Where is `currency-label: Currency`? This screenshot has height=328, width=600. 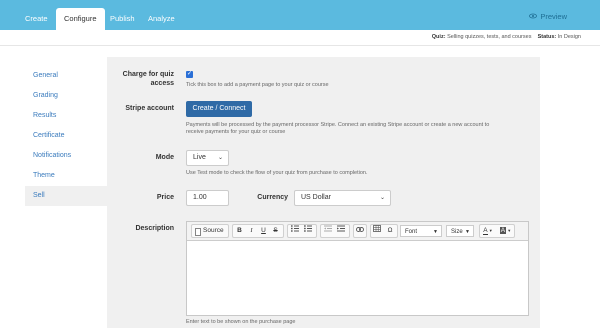
currency-label: Currency is located at coordinates (272, 197).